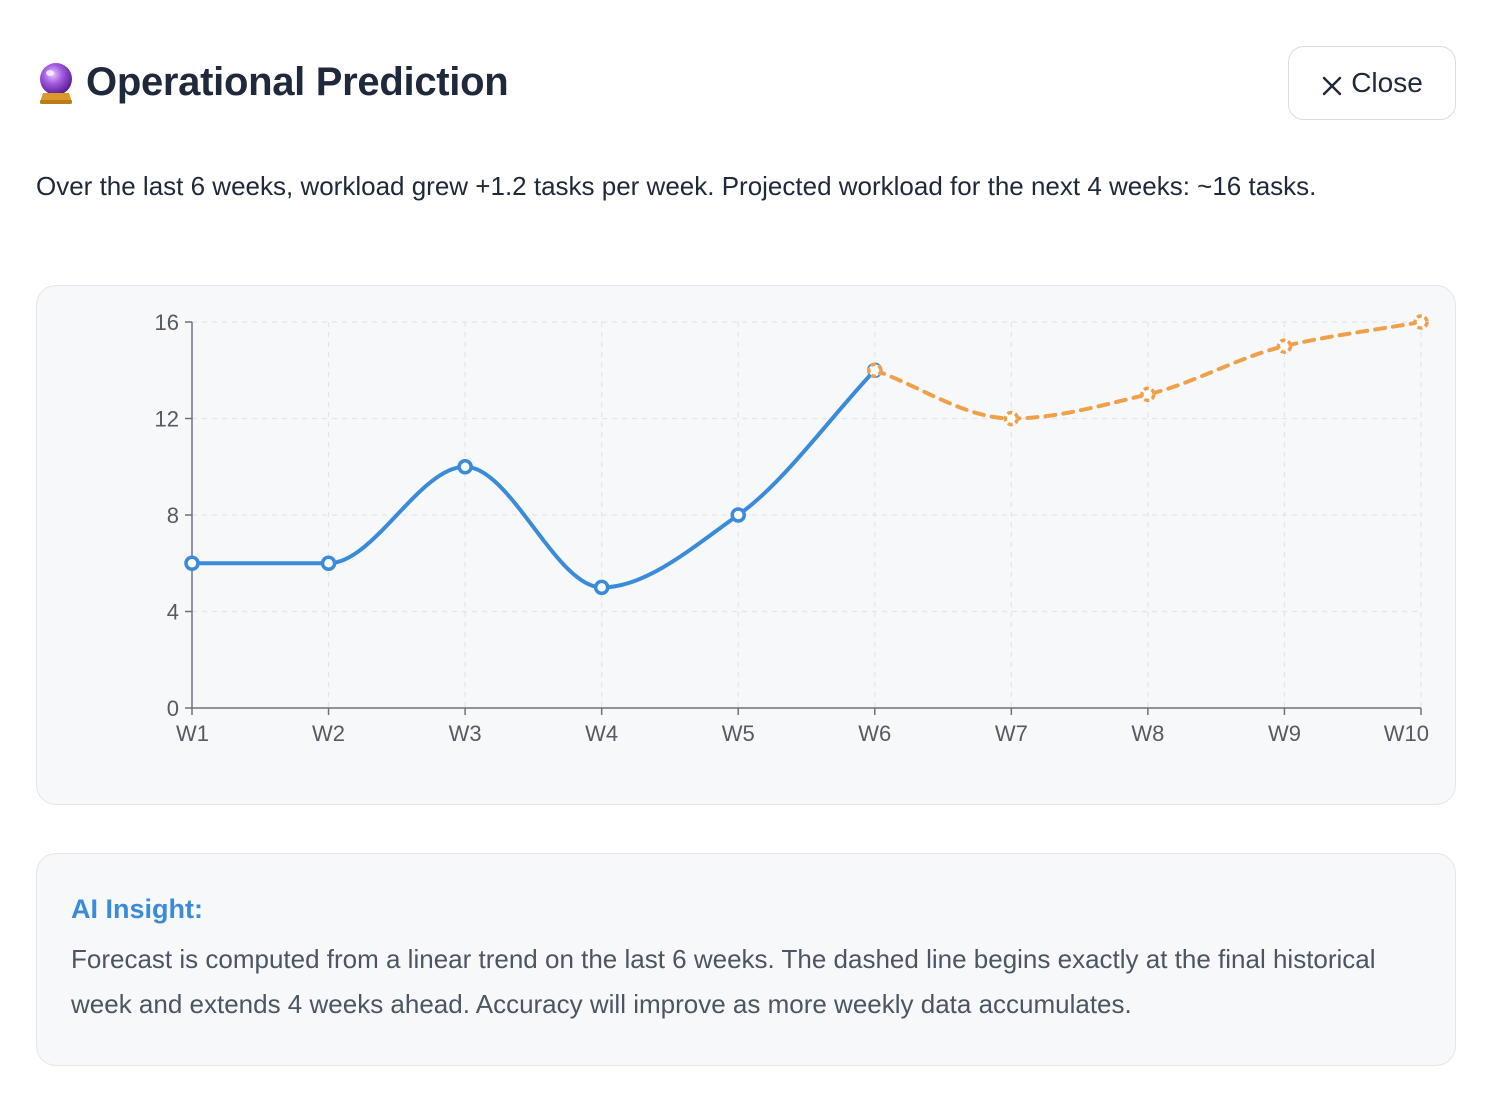 This screenshot has width=1486, height=1102. What do you see at coordinates (167, 322) in the screenshot?
I see `y-tick-label: 16` at bounding box center [167, 322].